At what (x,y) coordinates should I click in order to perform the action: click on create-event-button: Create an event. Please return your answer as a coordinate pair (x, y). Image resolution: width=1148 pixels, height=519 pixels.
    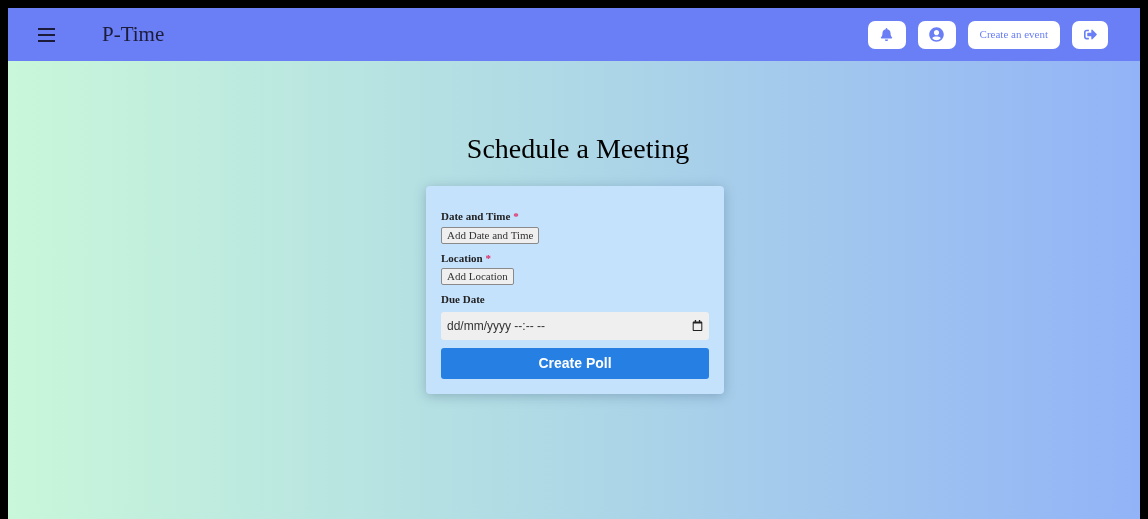
    Looking at the image, I should click on (1013, 34).